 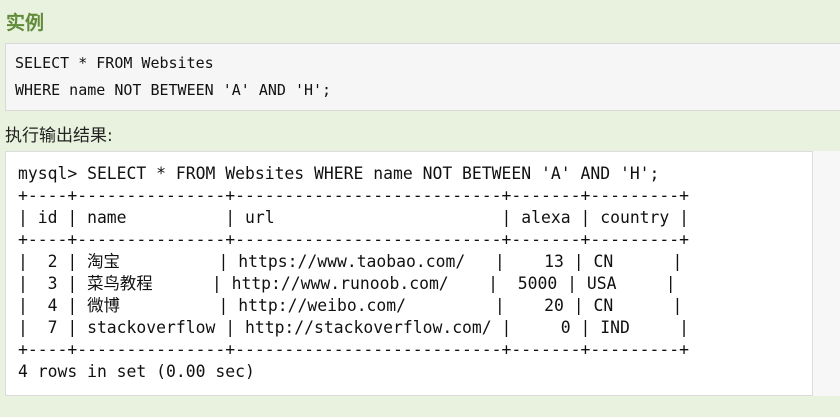 I want to click on section-heading: 实例, so click(x=25, y=23).